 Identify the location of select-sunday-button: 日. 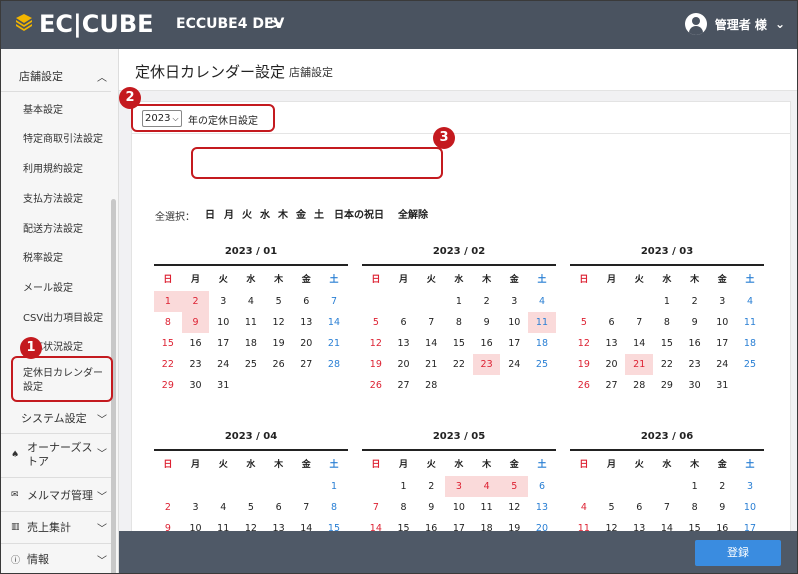
(210, 213).